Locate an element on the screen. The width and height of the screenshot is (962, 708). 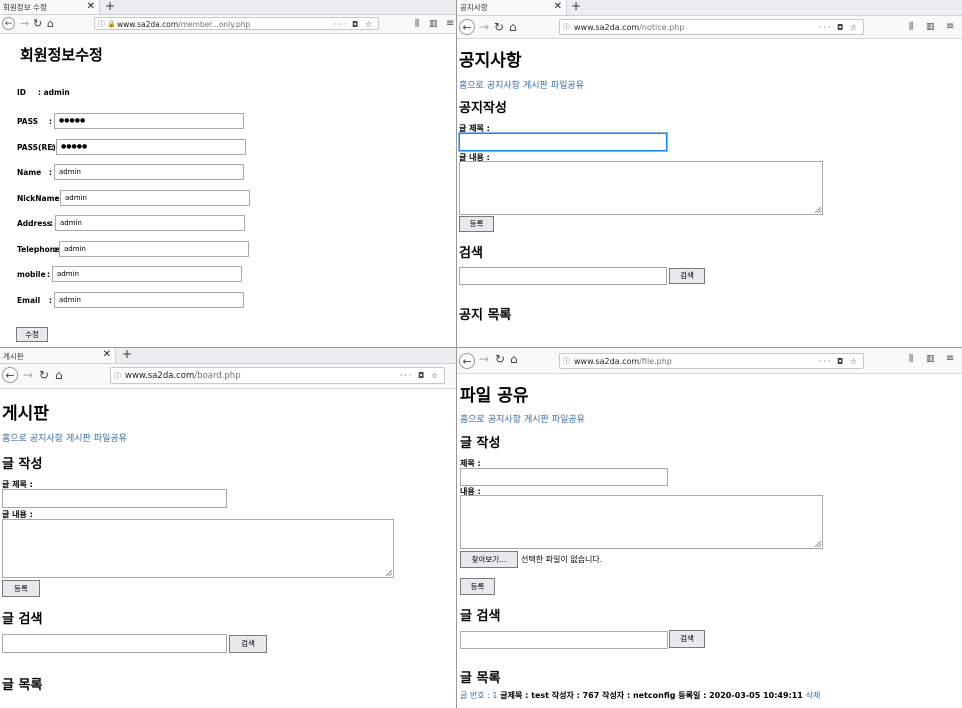
address-sep: : is located at coordinates (51, 223).